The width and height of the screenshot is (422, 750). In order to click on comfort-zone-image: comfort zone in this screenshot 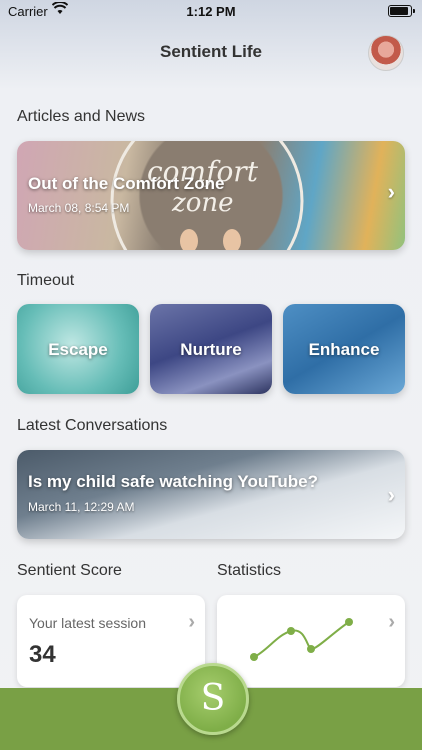, I will do `click(207, 195)`.